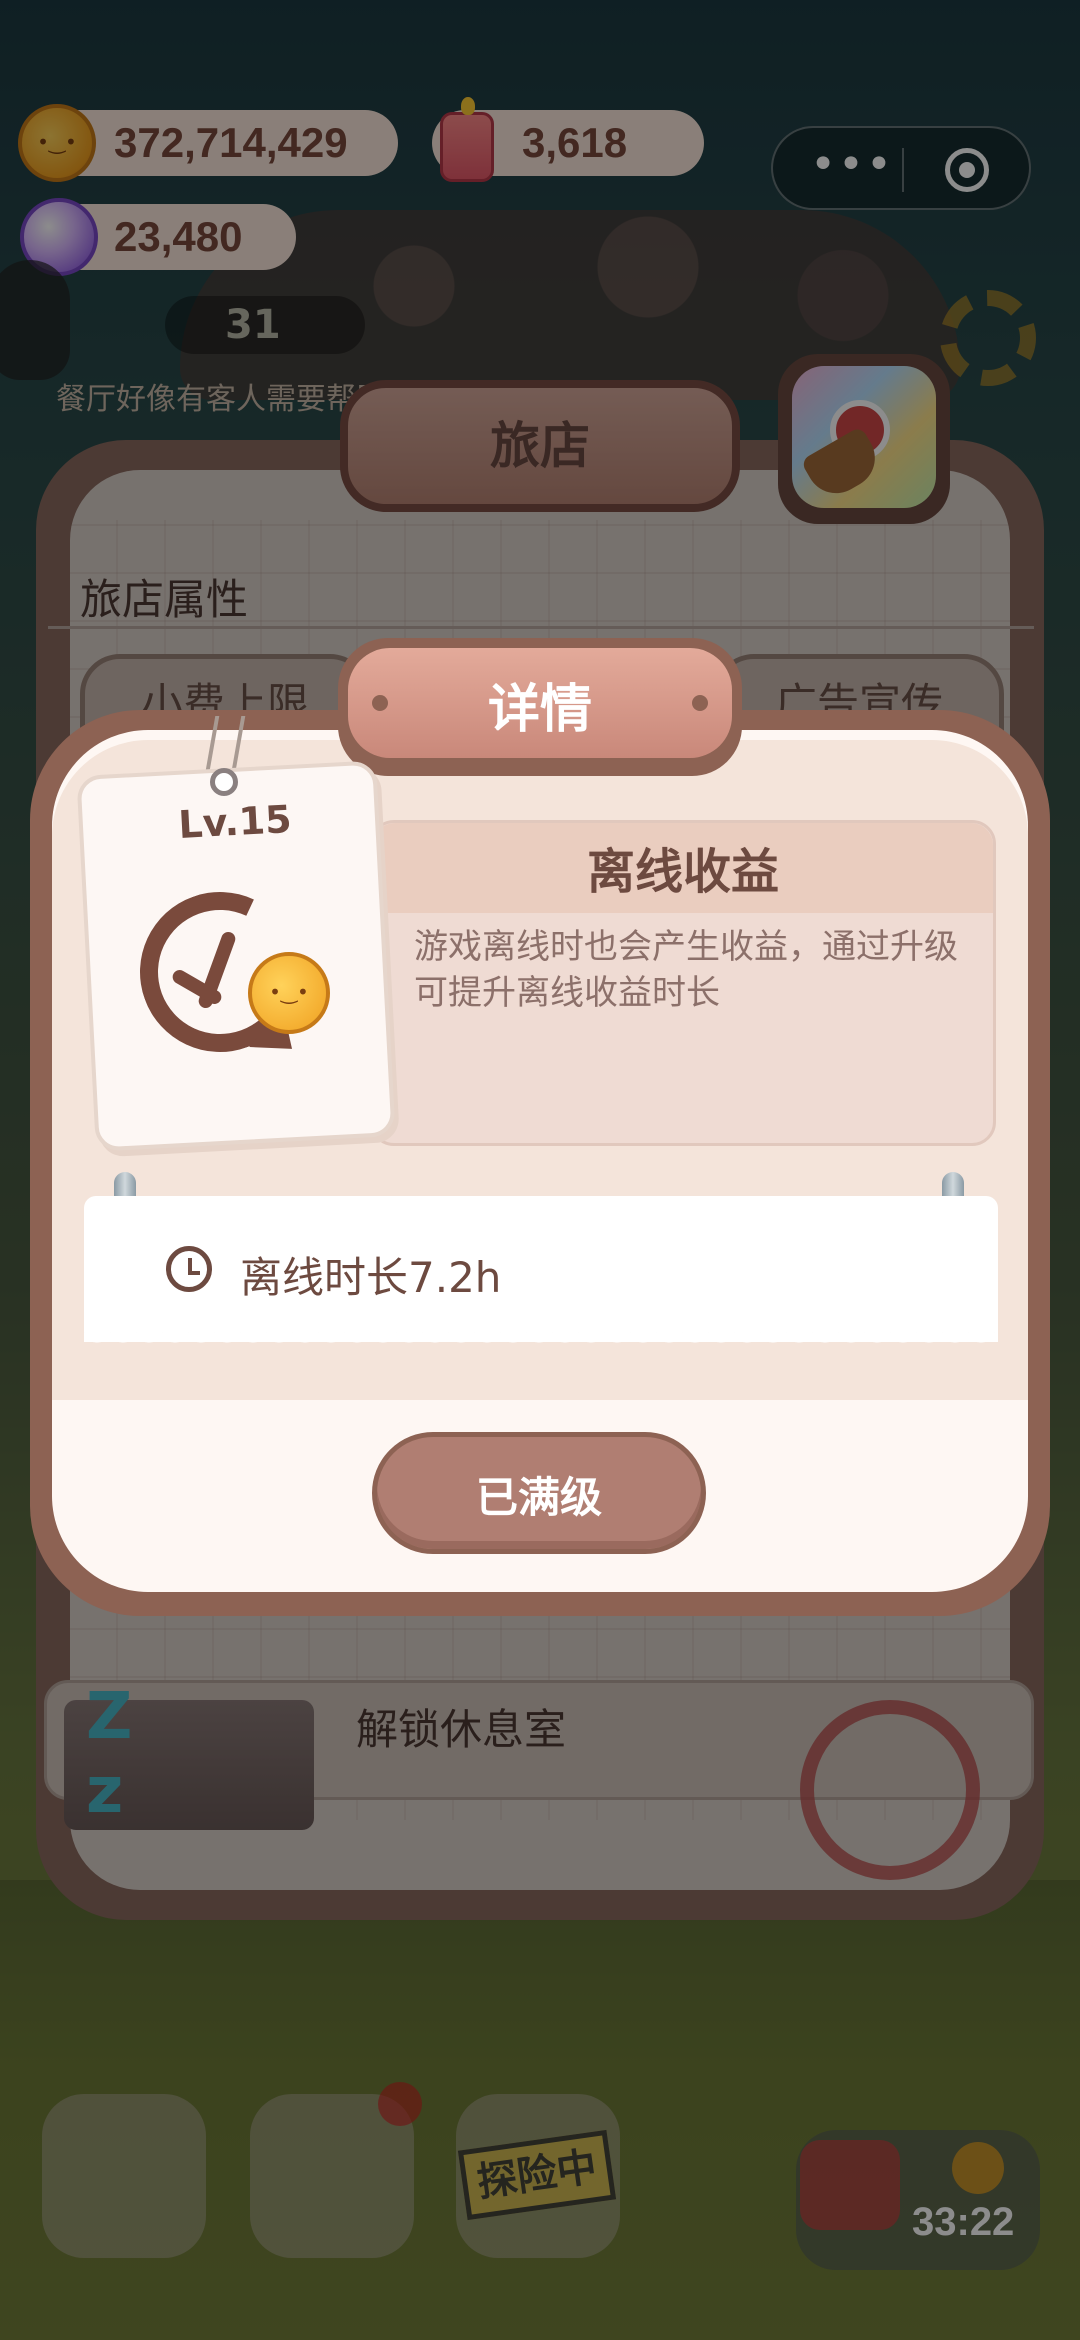  I want to click on offline-duration: 离线时长7.2h, so click(371, 1277).